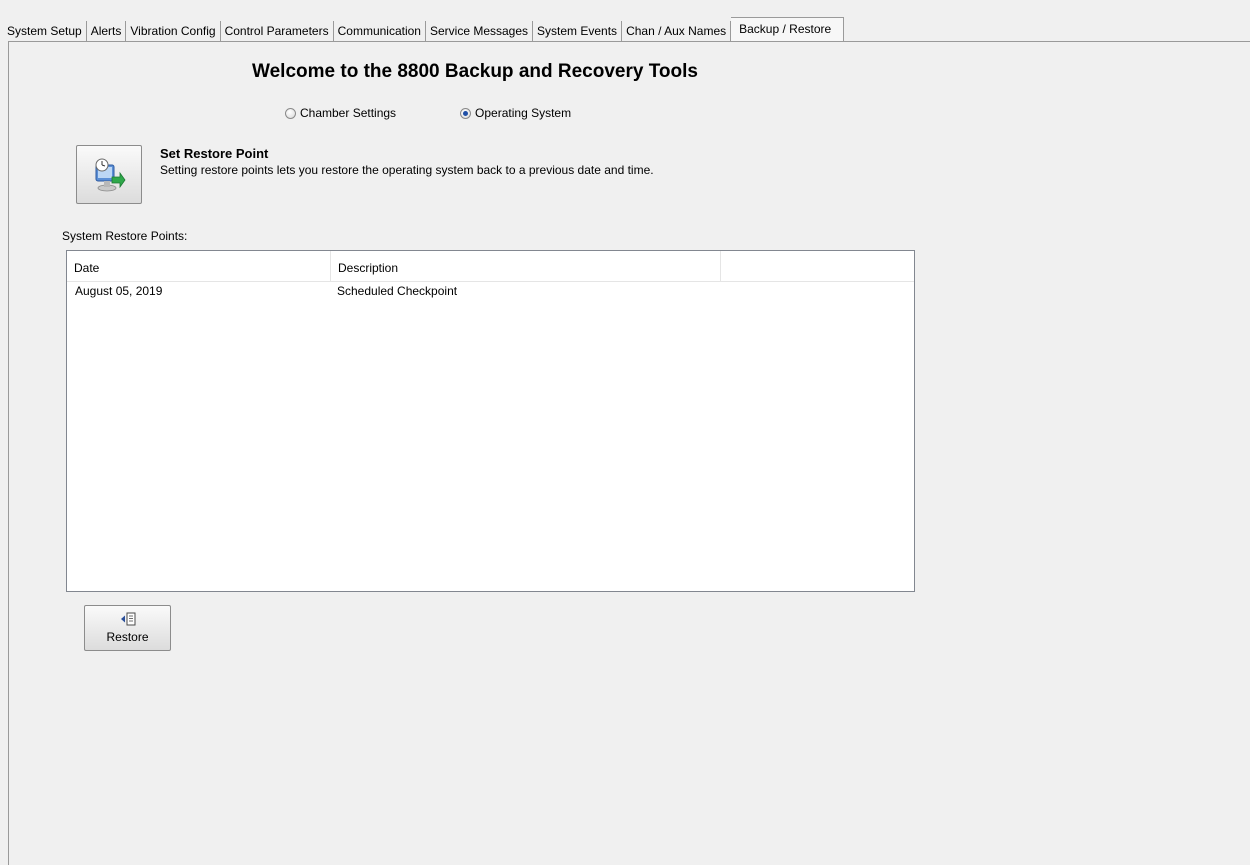  I want to click on system-restore-icon, so click(110, 174).